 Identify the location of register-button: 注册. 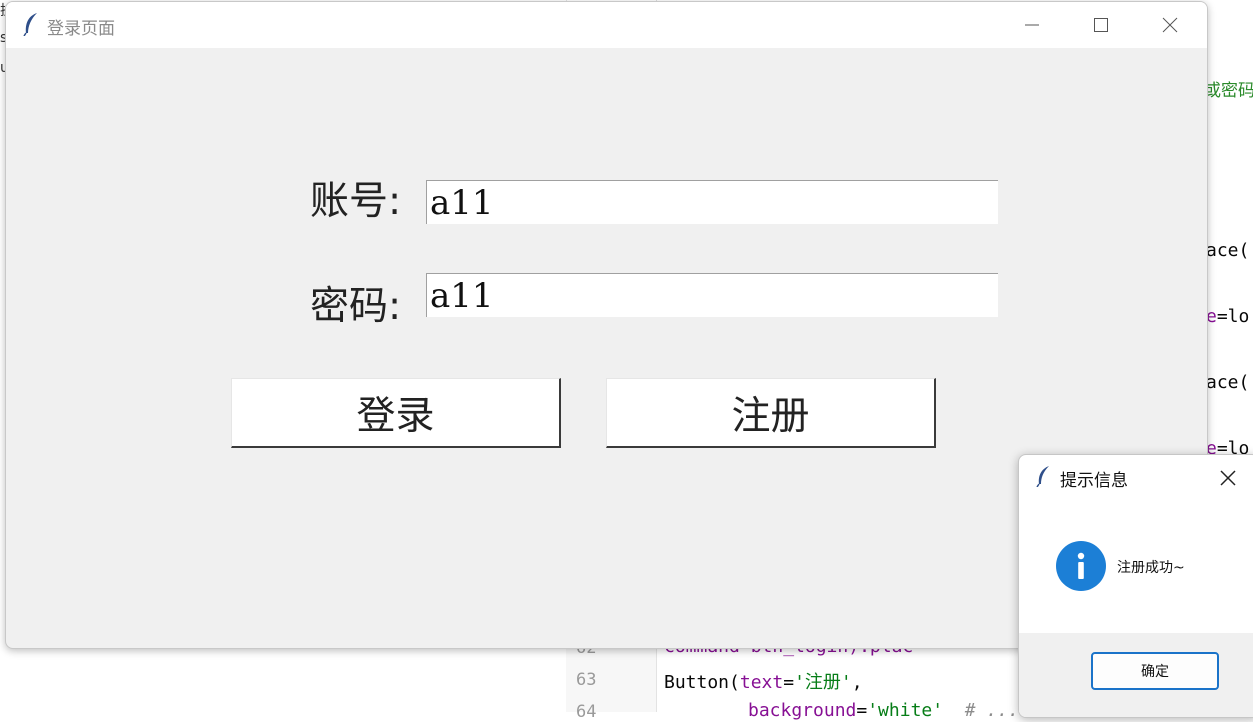
(771, 413).